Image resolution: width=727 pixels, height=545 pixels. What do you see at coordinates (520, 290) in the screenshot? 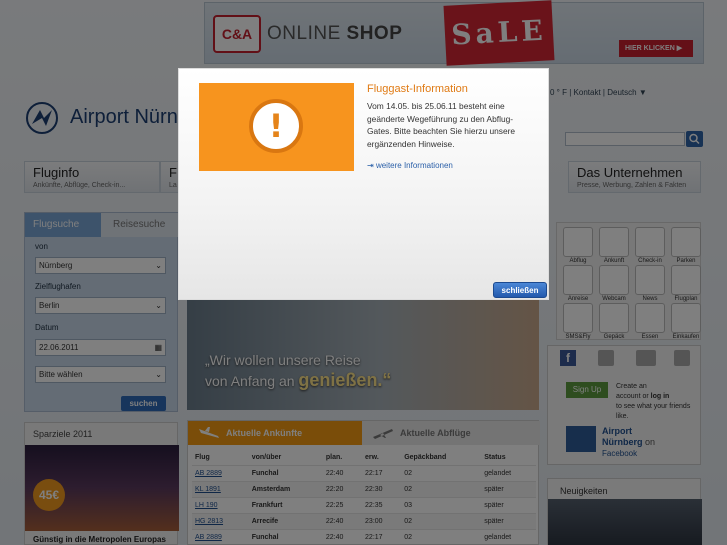
I see `close-button: schließen` at bounding box center [520, 290].